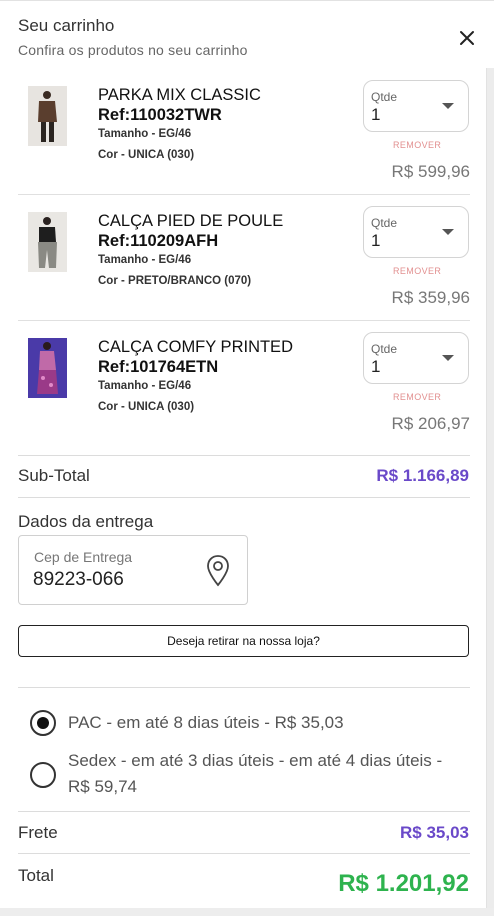 The height and width of the screenshot is (916, 494). I want to click on shipping-radio-pac, so click(43, 723).